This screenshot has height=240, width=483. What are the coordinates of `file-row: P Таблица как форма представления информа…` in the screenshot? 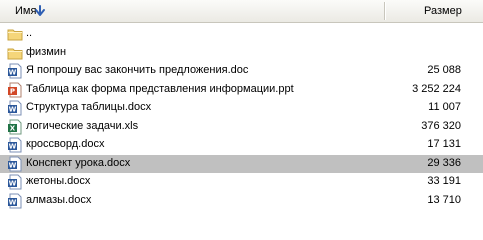 It's located at (241, 90).